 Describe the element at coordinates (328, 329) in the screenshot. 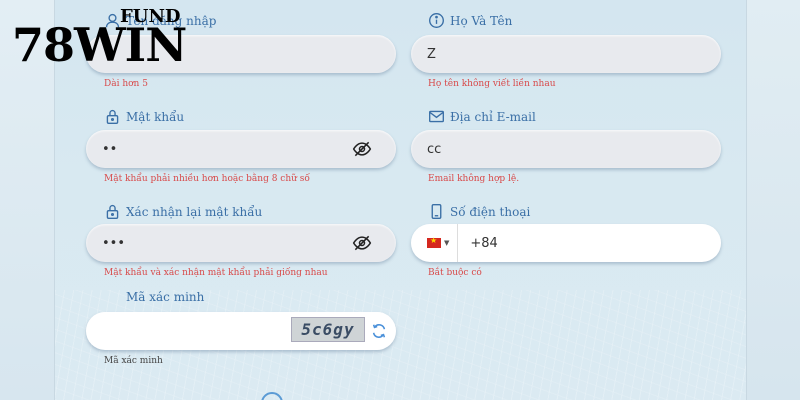

I see `captcha-image: 5c6gy` at that location.